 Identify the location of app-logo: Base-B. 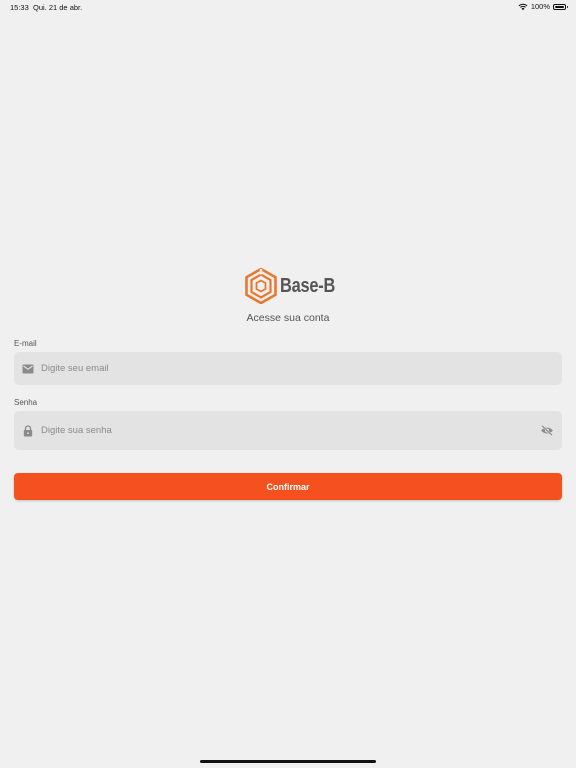
(296, 286).